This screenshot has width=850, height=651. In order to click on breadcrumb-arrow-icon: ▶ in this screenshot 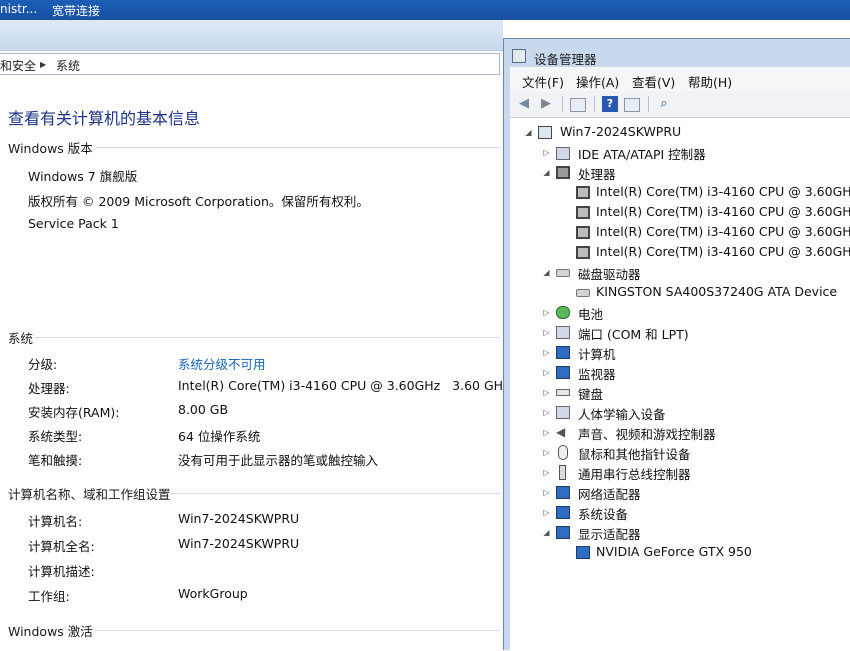, I will do `click(43, 64)`.